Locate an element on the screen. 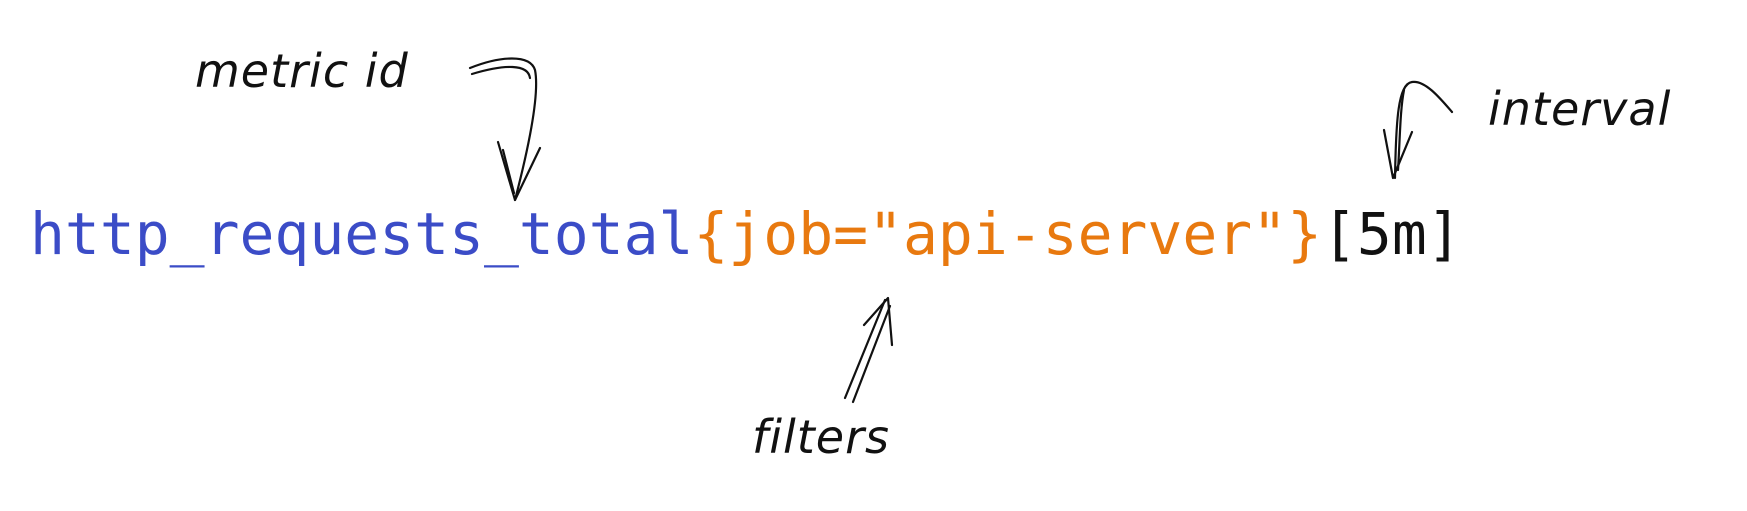  label-filter: {job="api-server"} is located at coordinates (1008, 234).